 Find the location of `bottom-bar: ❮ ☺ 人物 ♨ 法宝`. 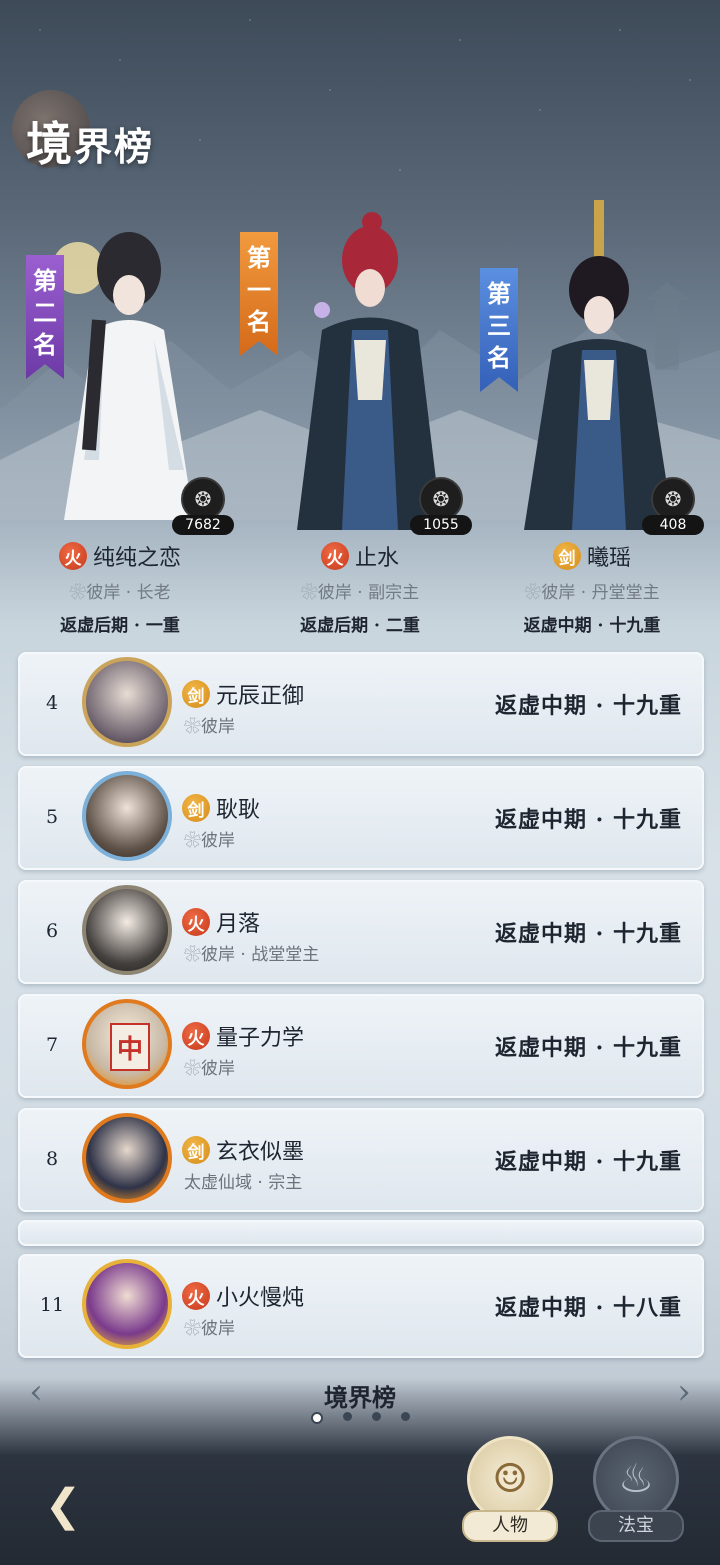

bottom-bar: ❮ ☺ 人物 ♨ 法宝 is located at coordinates (360, 1500).